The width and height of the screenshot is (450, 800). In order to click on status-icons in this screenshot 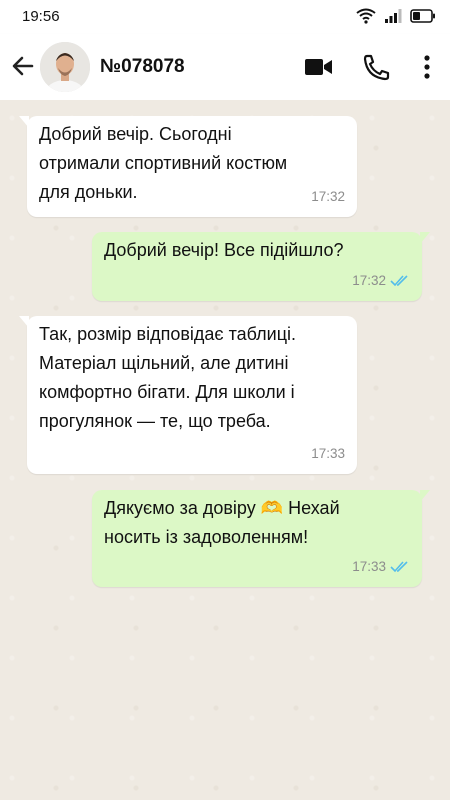, I will do `click(396, 16)`.